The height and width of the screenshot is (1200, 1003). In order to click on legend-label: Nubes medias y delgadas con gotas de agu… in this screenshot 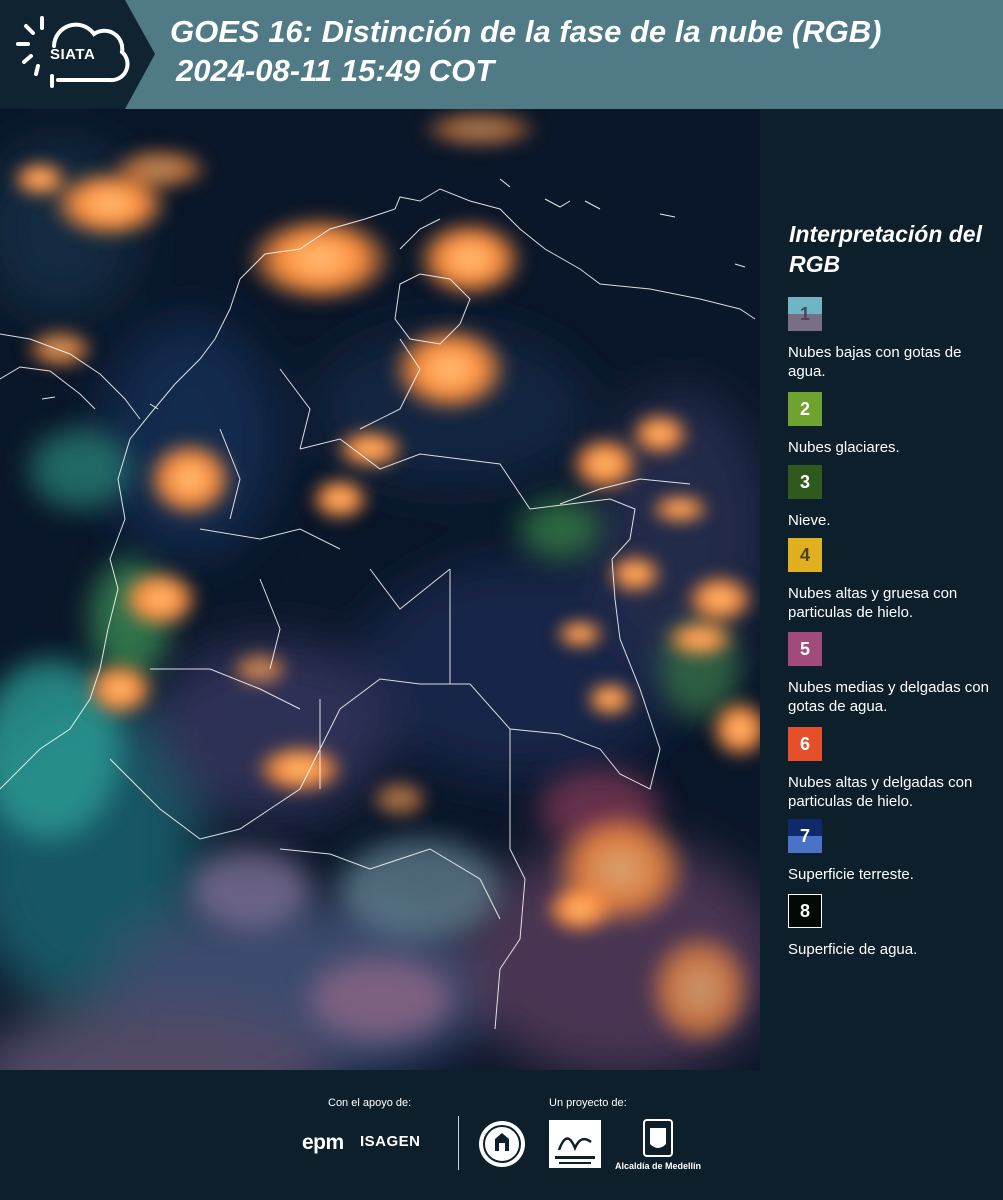, I will do `click(888, 697)`.